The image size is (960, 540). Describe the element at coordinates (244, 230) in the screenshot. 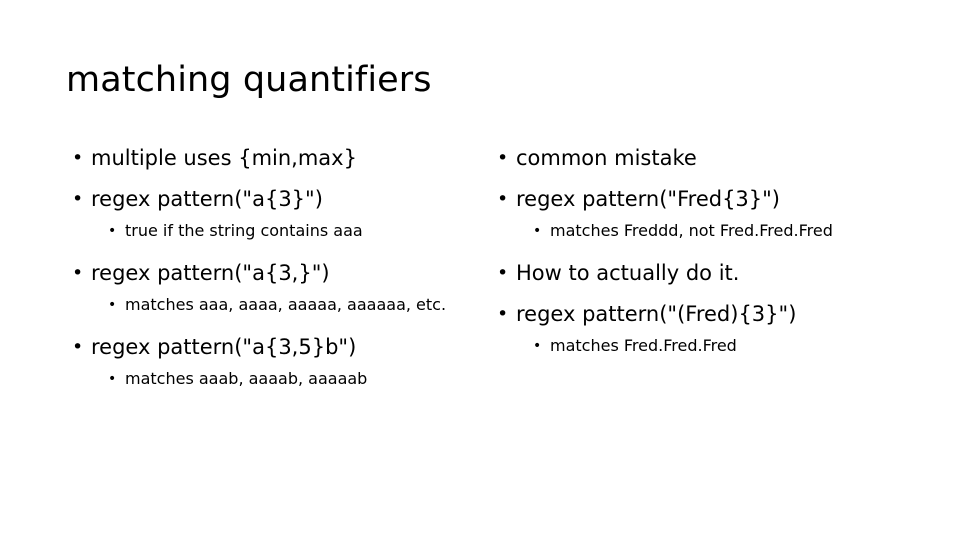

I see `list-item-label: true if the string contains aaa` at that location.